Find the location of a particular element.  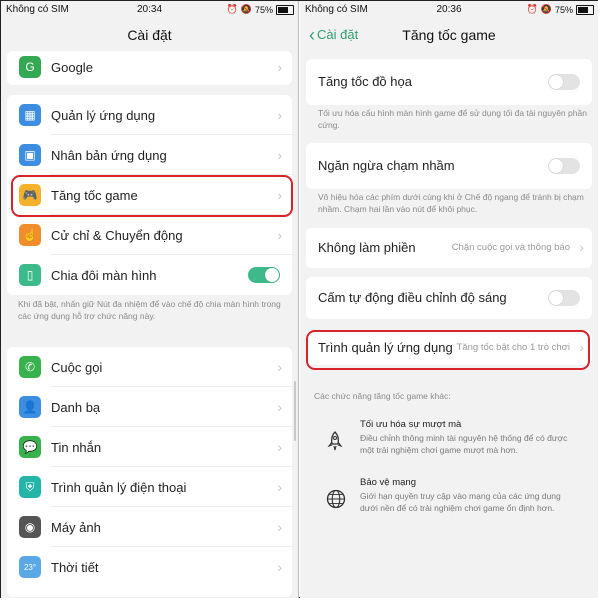

weather-icon: 23° is located at coordinates (30, 567).